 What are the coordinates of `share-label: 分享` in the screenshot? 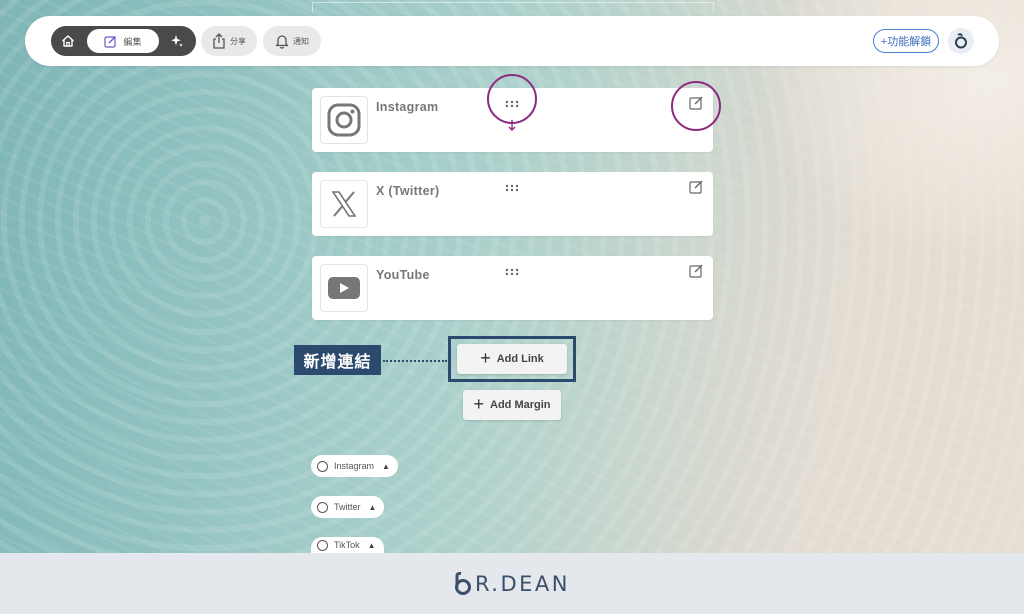 It's located at (238, 41).